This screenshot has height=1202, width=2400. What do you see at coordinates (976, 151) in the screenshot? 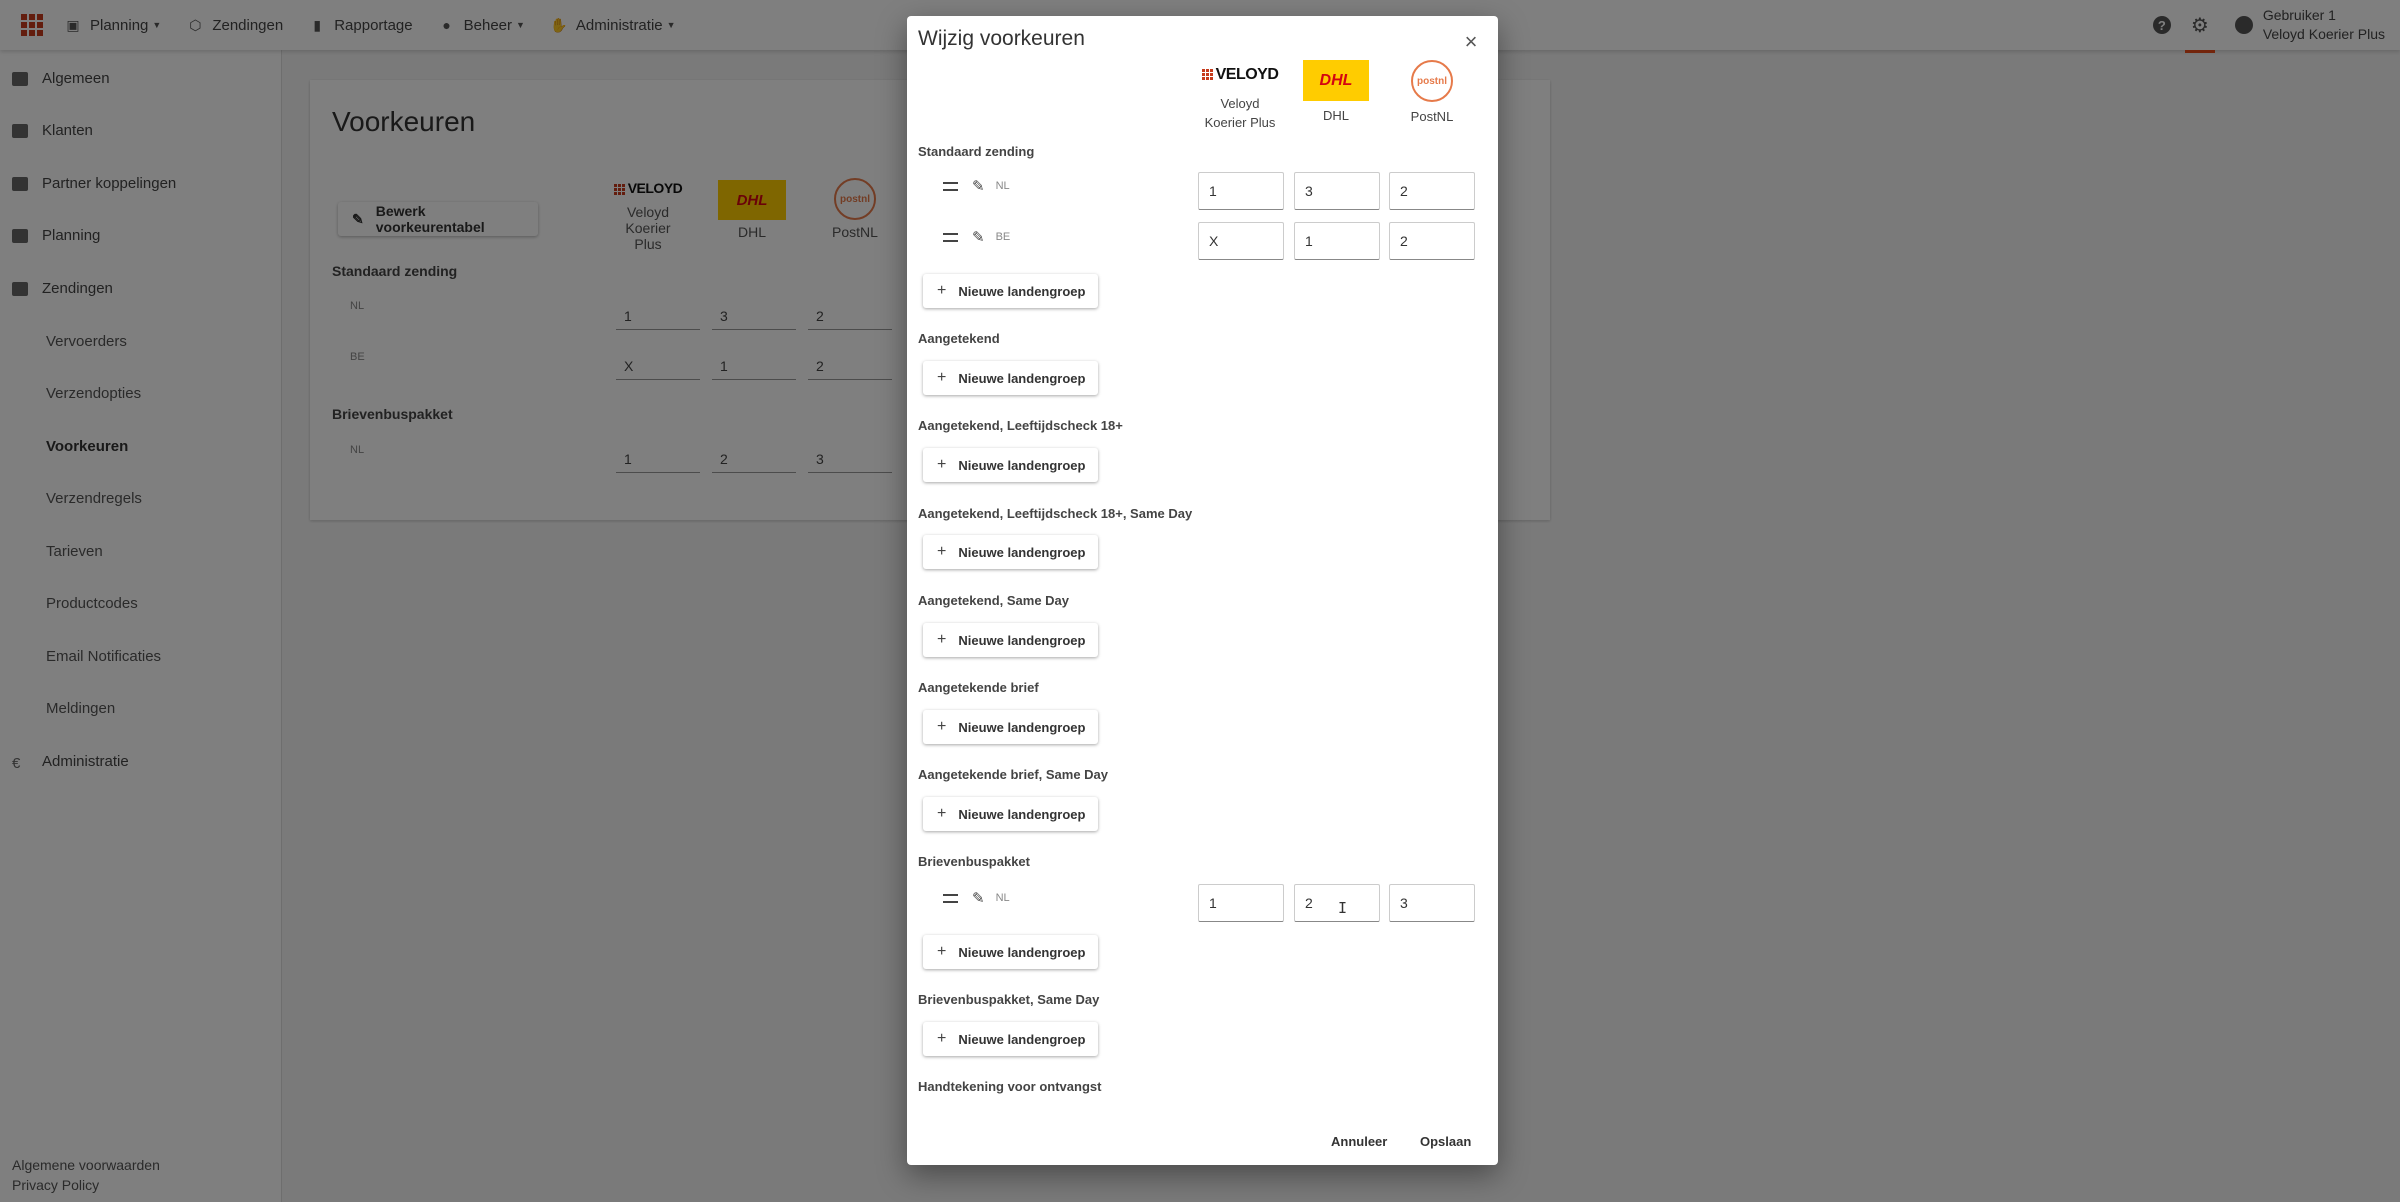
I see `section-standaard-zending: Standaard zending` at bounding box center [976, 151].